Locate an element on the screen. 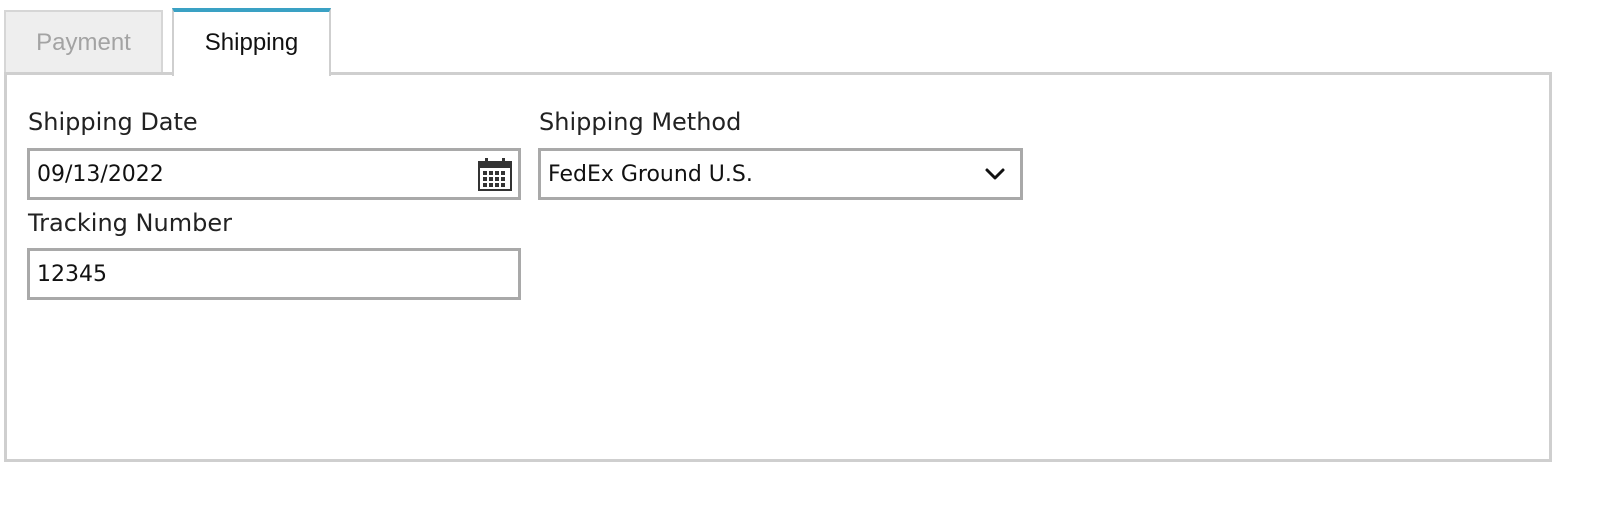 The image size is (1600, 508). tab-payment-label: Payment is located at coordinates (83, 42).